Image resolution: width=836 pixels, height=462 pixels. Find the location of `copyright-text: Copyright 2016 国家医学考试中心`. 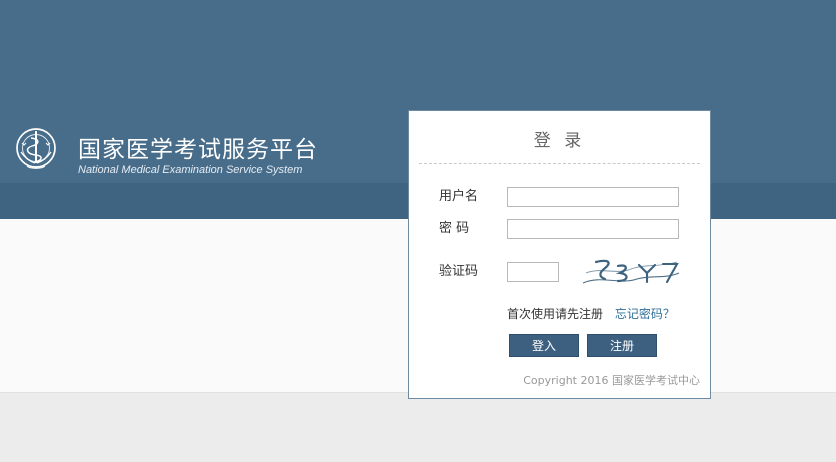

copyright-text: Copyright 2016 国家医学考试中心 is located at coordinates (611, 380).